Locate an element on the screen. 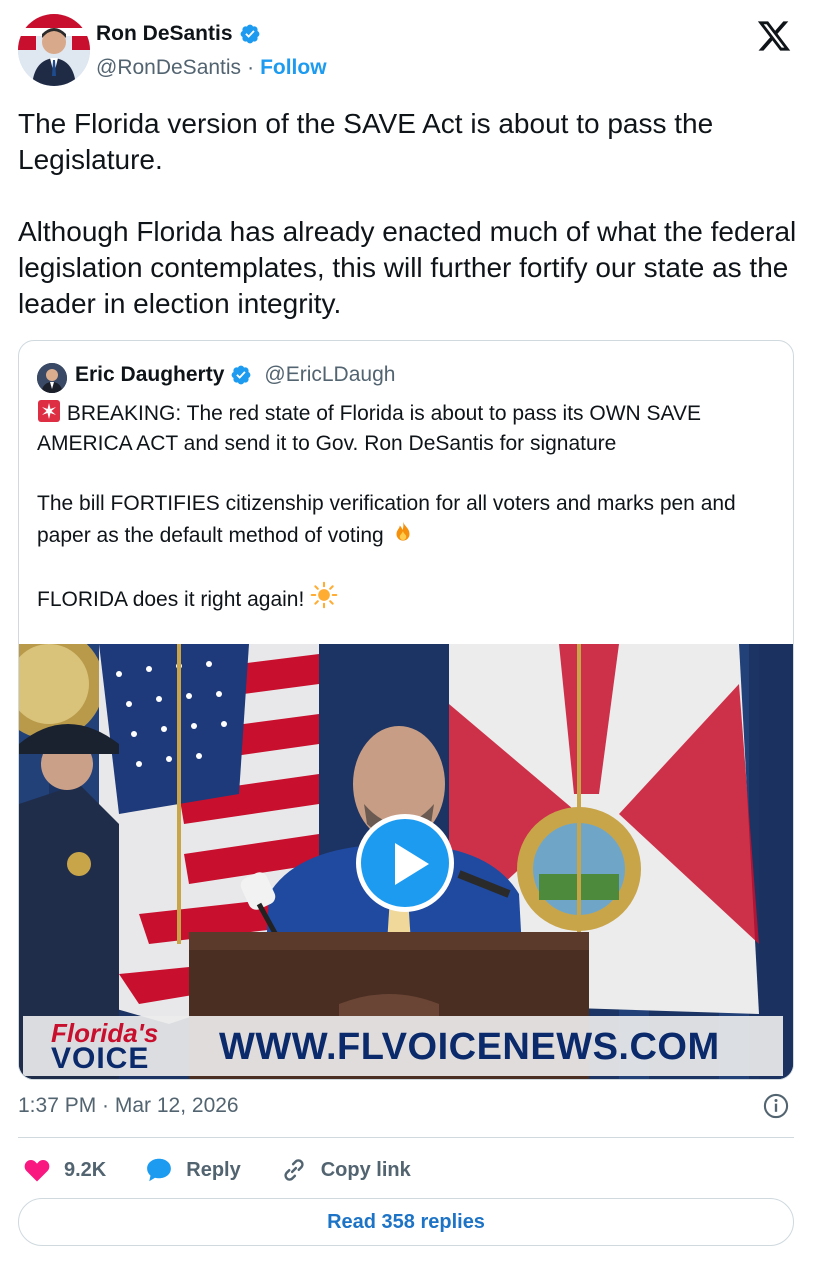 The image size is (814, 1264). author-handle: @RonDeSantis is located at coordinates (168, 68).